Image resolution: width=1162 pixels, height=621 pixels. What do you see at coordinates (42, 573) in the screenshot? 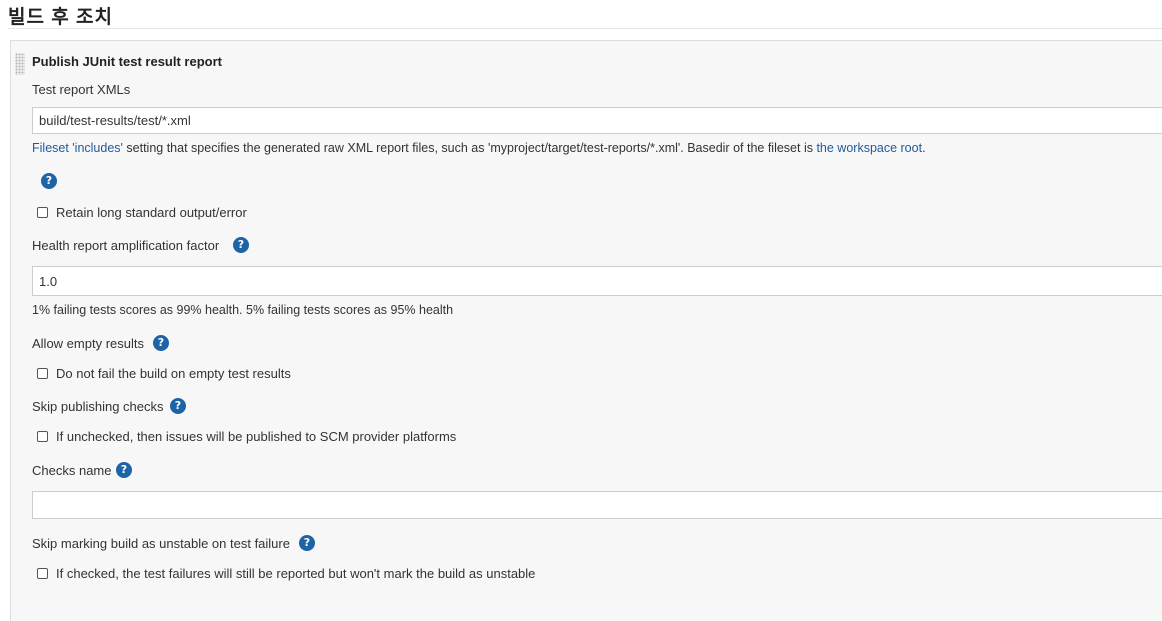
I see `skip-marking-checkbox` at bounding box center [42, 573].